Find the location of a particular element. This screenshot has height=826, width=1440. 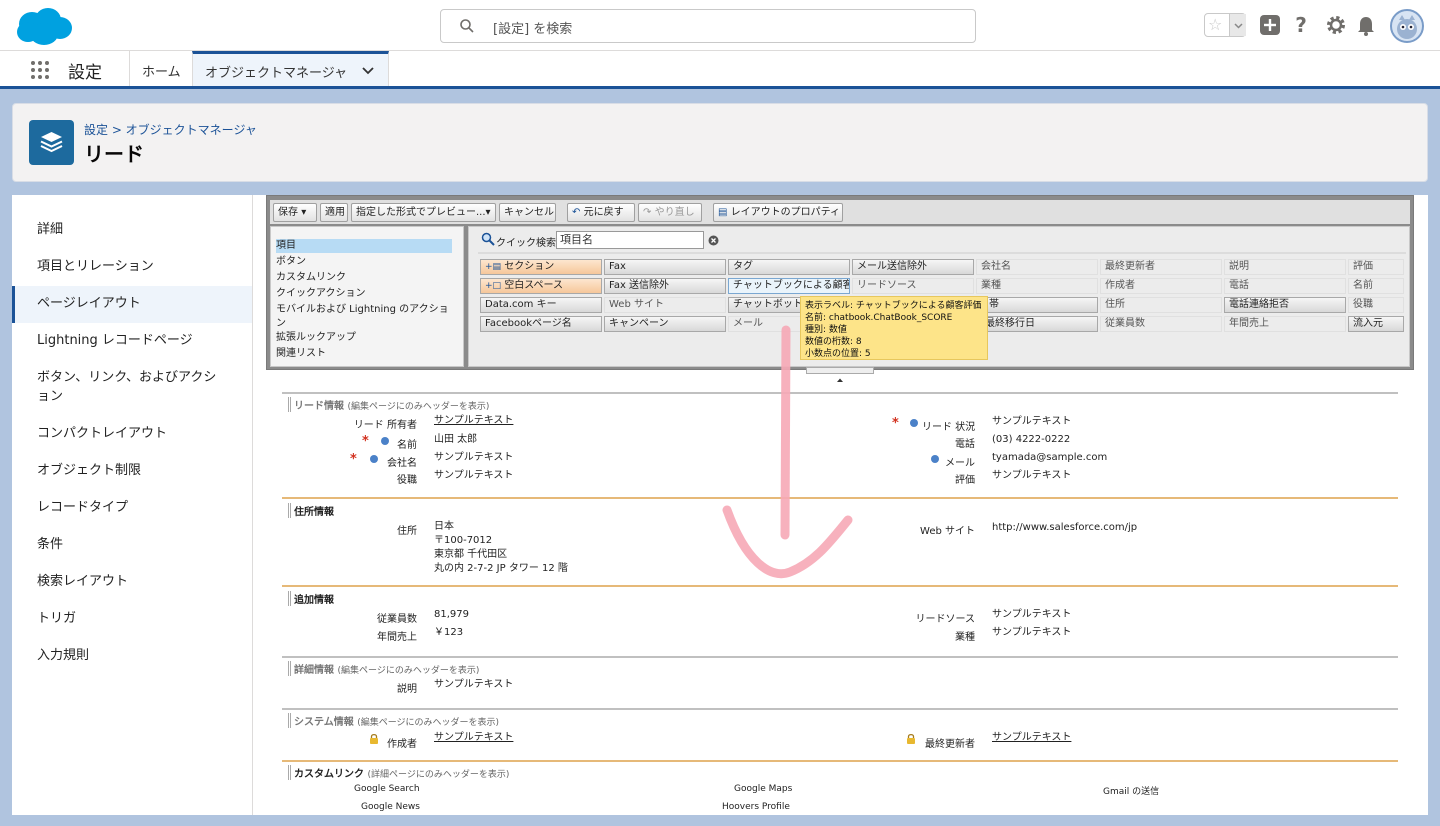

clear-icon is located at coordinates (713, 240).